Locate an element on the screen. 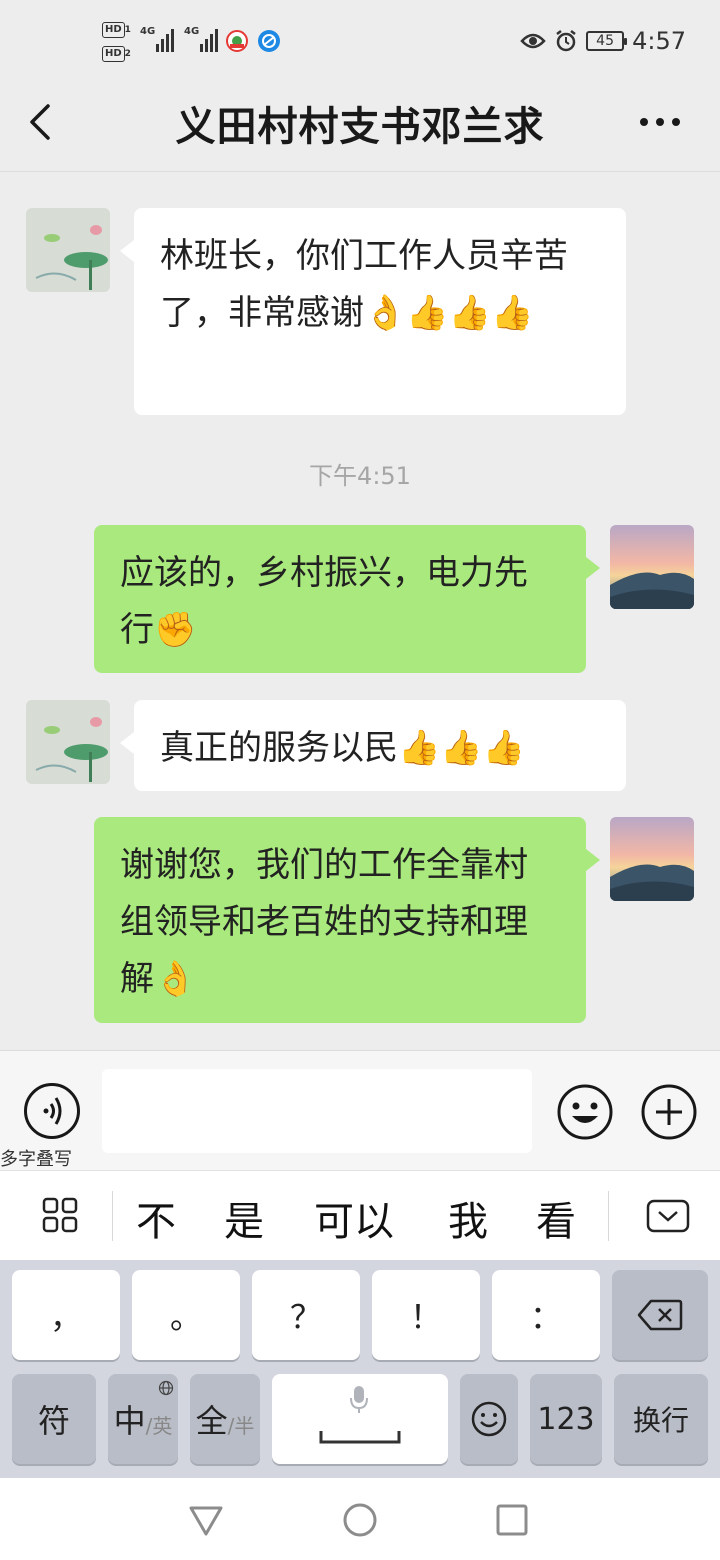 The image size is (720, 1560). message-bubble-outgoing: 应该的，乡村振兴，电力先行✊ is located at coordinates (347, 599).